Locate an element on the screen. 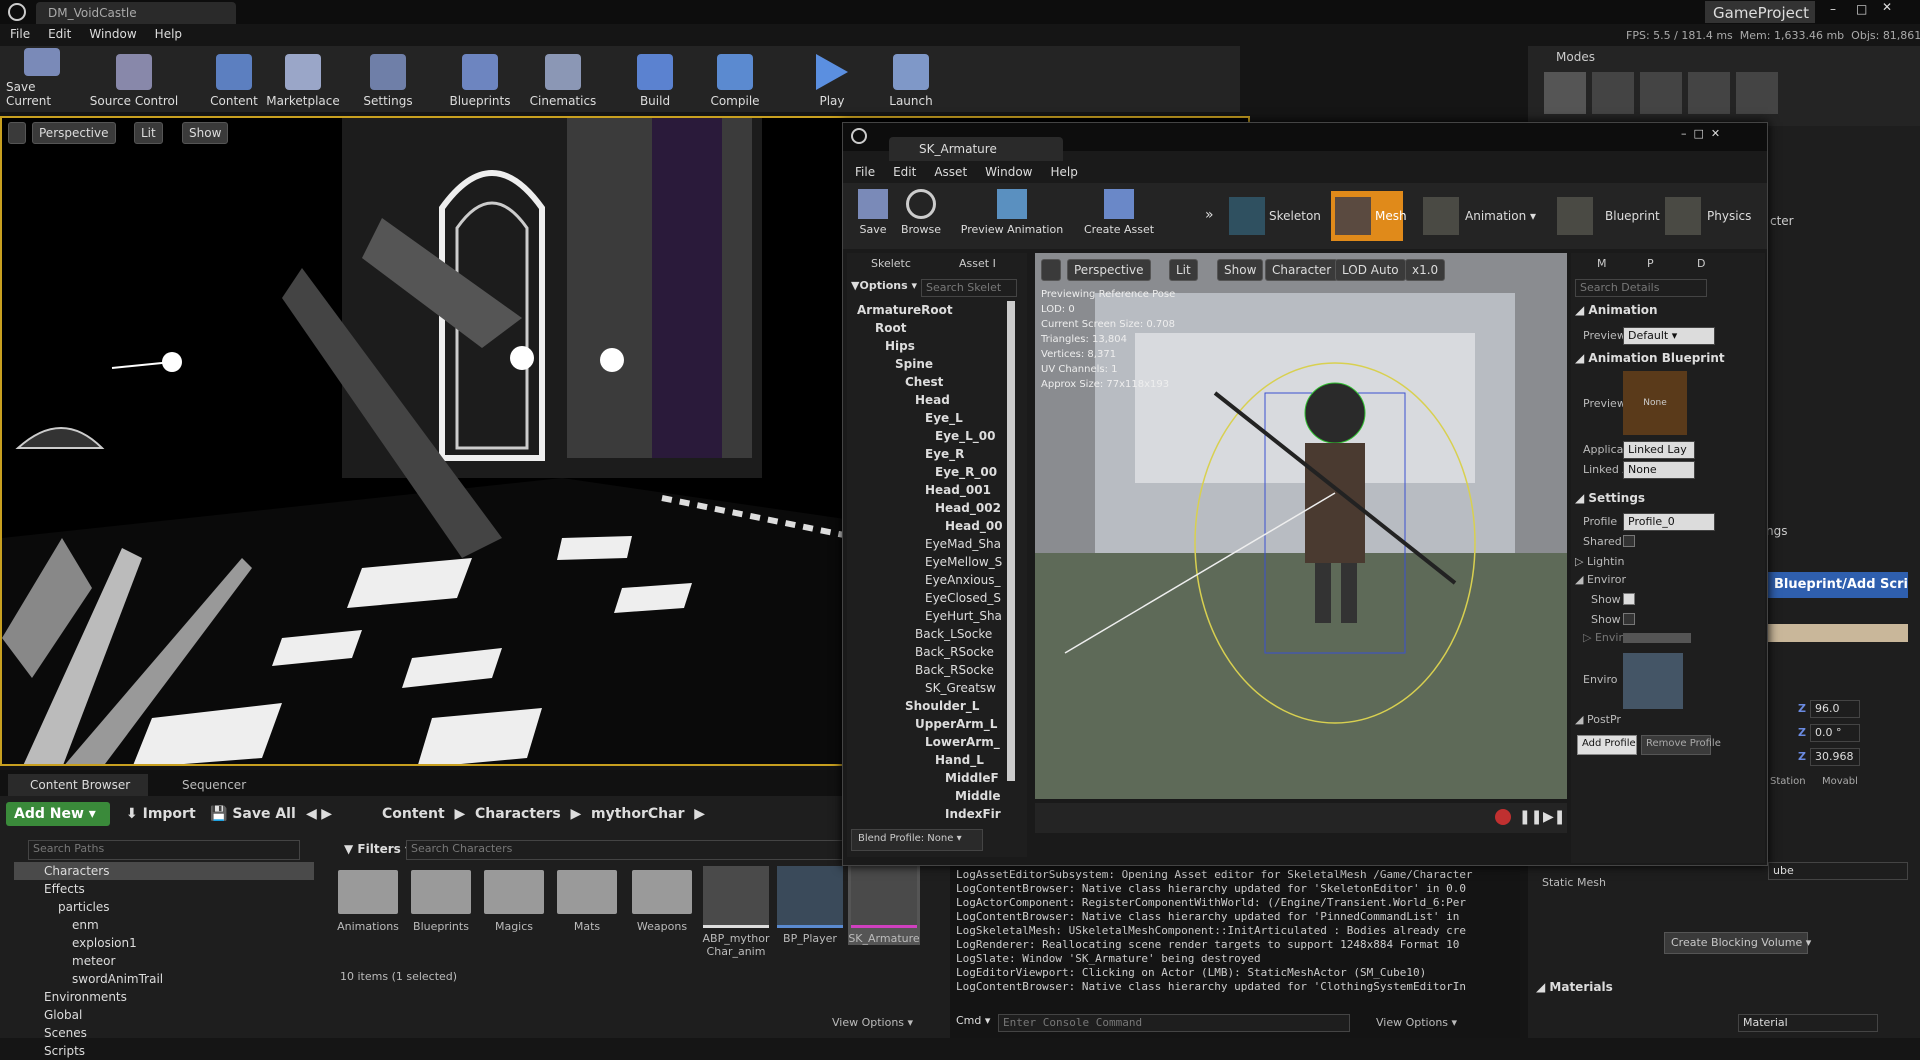  create-blocking-volume-button: Create Blocking Volume ▾ is located at coordinates (1737, 943).